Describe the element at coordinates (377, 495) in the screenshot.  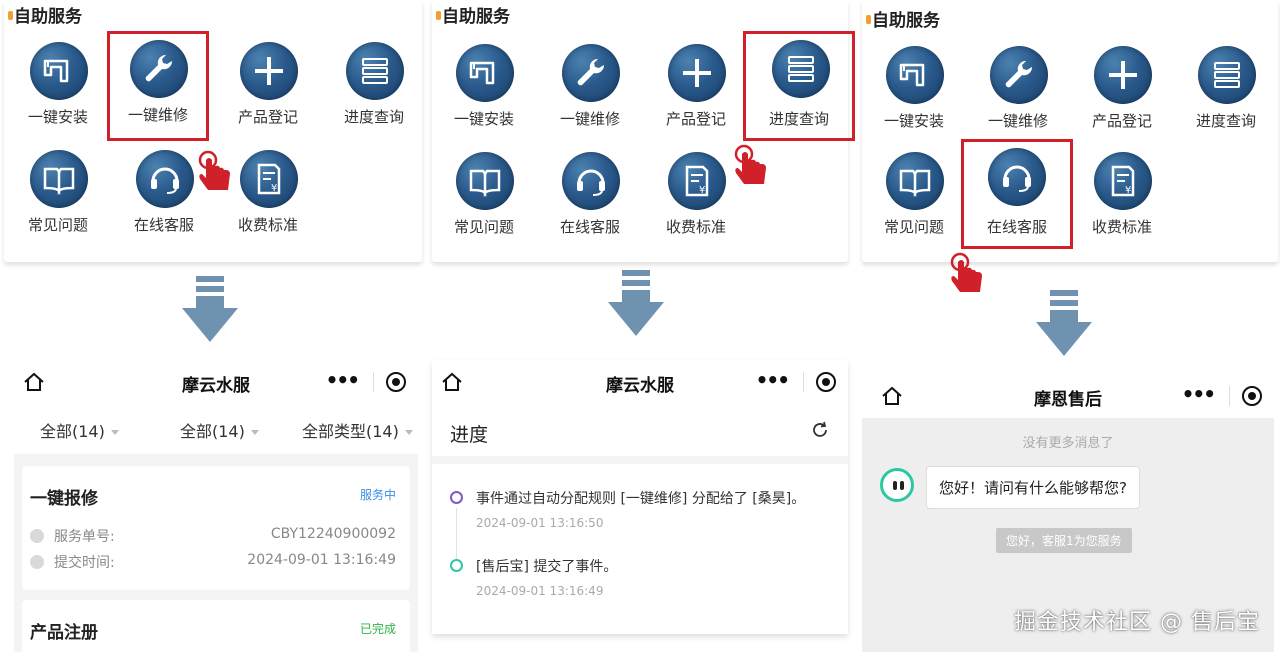
I see `status-badge: 服务中` at that location.